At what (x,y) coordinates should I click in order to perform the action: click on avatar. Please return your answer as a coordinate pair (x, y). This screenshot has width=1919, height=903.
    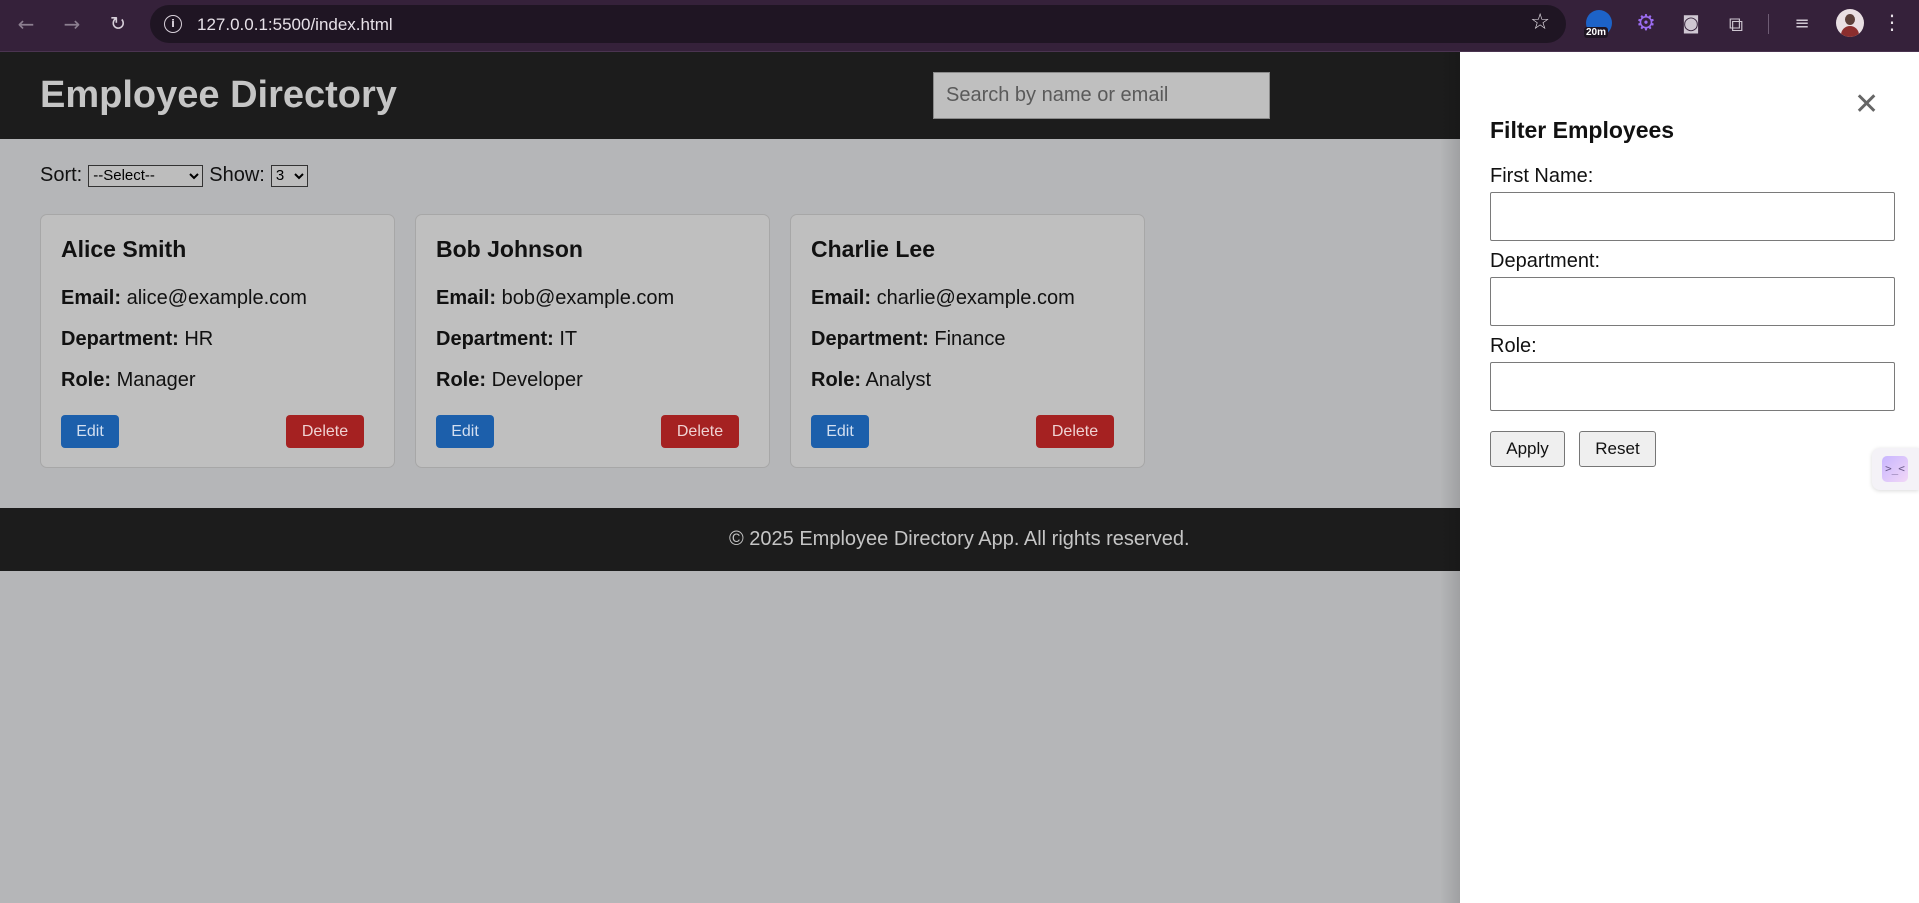
    Looking at the image, I should click on (1850, 23).